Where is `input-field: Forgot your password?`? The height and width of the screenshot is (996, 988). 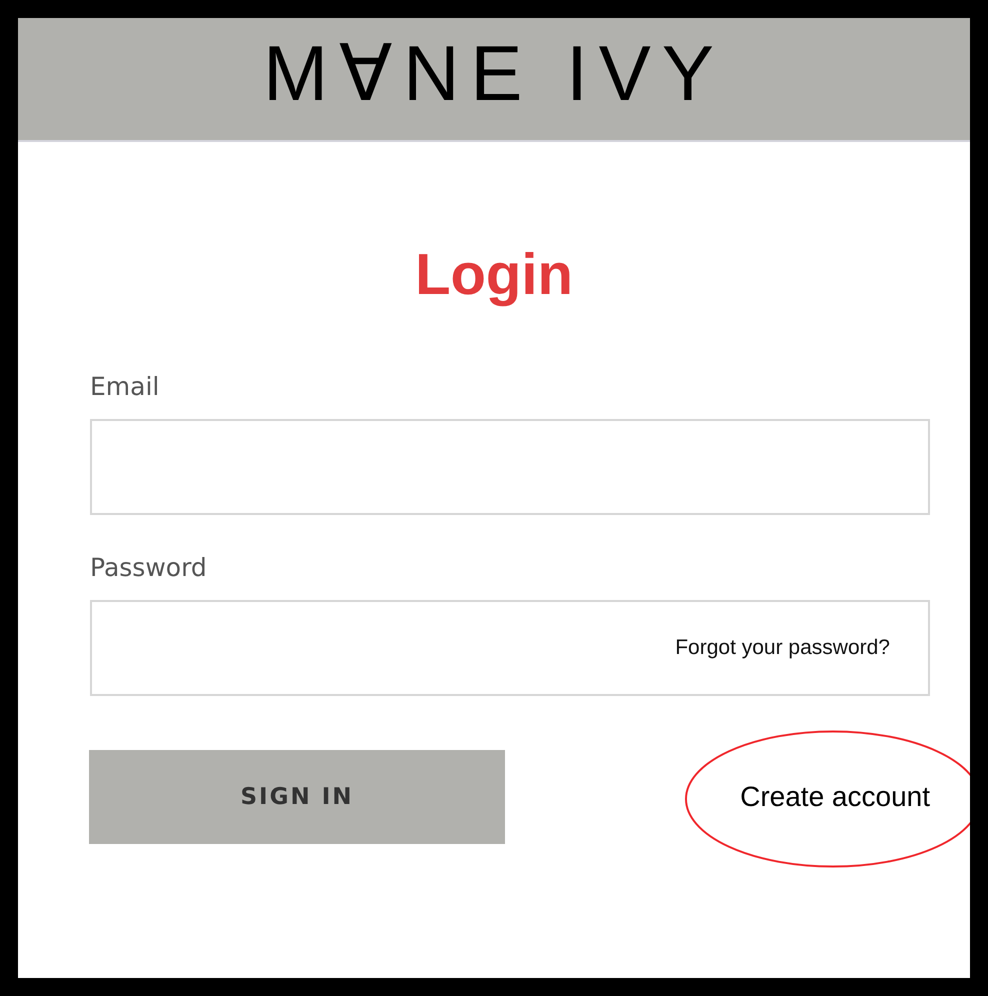 input-field: Forgot your password? is located at coordinates (510, 648).